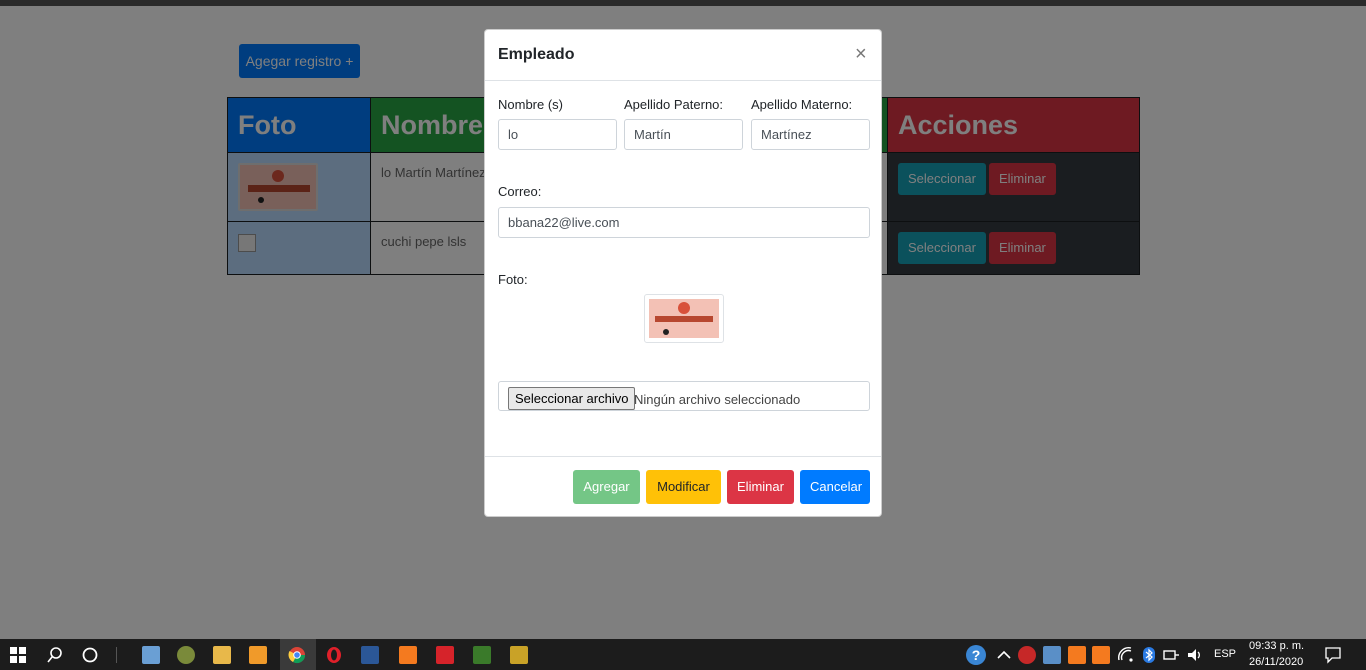 This screenshot has height=670, width=1366. What do you see at coordinates (116, 655) in the screenshot?
I see `taskbar-divider` at bounding box center [116, 655].